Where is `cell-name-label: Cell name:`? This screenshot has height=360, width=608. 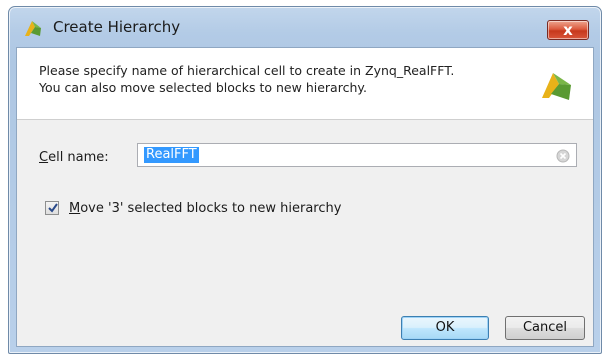
cell-name-label: Cell name: is located at coordinates (74, 157).